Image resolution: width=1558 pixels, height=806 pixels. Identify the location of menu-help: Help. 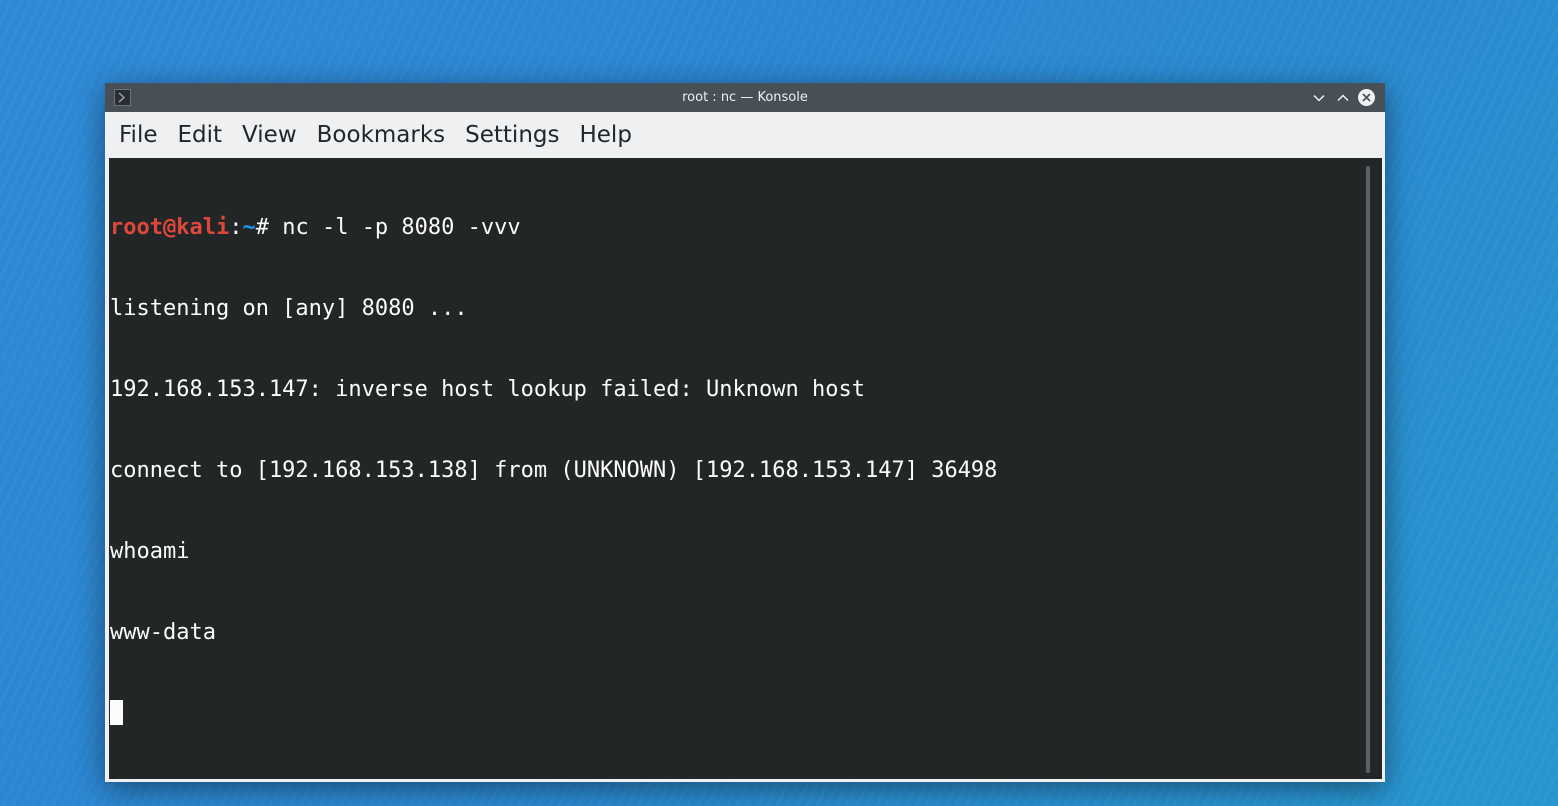
(605, 135).